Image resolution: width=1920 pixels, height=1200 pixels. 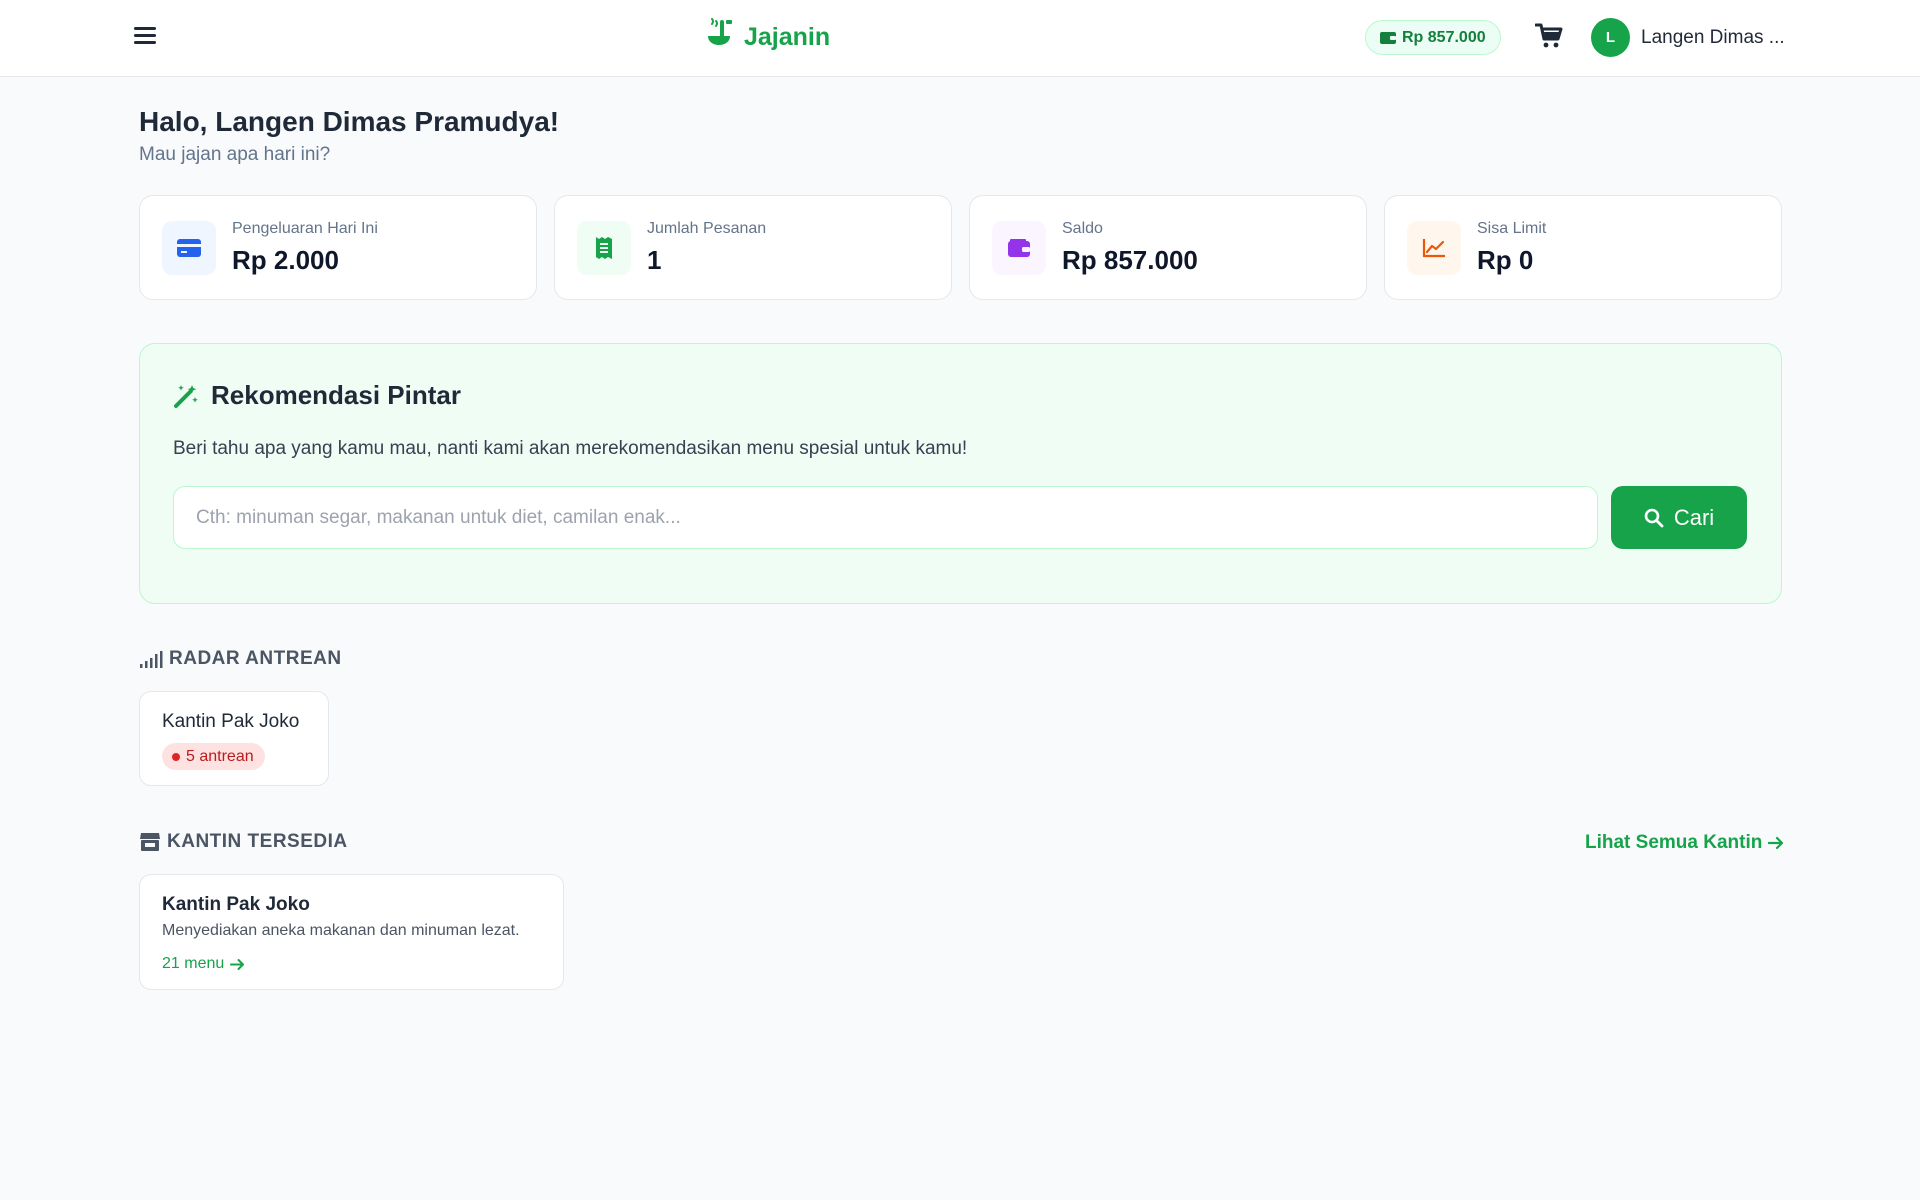 I want to click on stat-label: Saldo, so click(x=1082, y=228).